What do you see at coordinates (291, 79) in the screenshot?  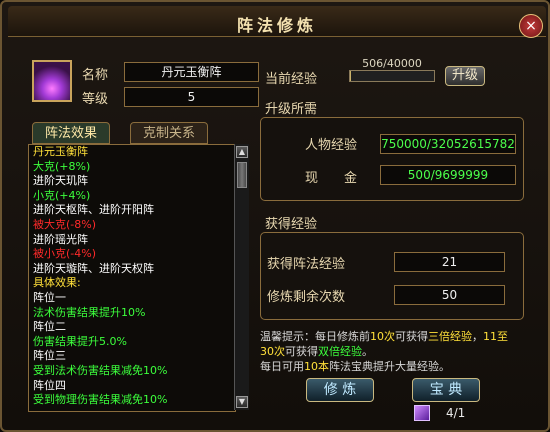 I see `exp-label: 当前经验` at bounding box center [291, 79].